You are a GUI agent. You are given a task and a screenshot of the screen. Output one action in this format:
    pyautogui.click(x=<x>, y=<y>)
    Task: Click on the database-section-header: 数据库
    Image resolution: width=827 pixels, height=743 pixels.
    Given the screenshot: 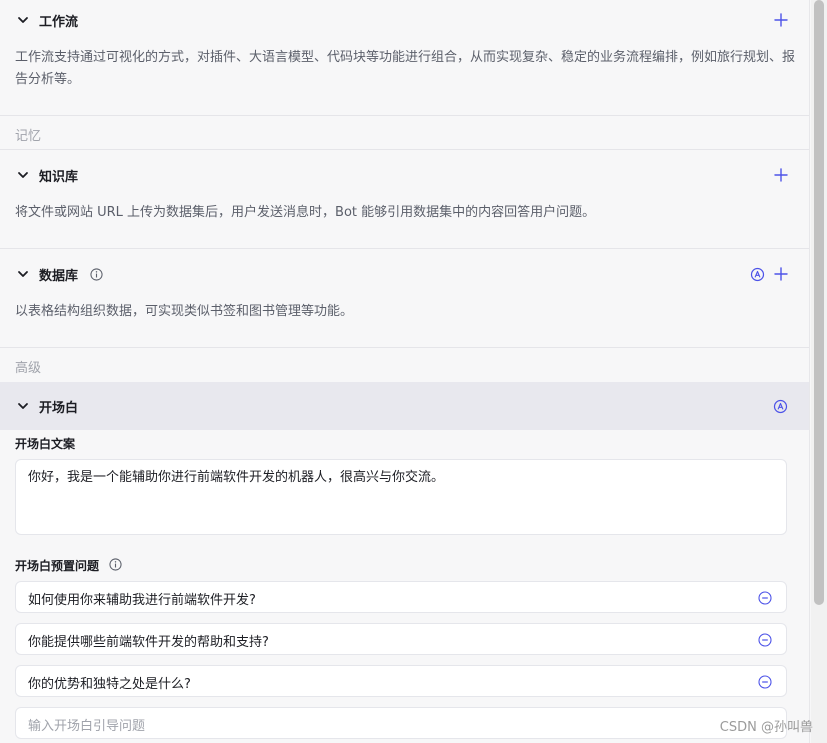 What is the action you would take?
    pyautogui.click(x=404, y=274)
    